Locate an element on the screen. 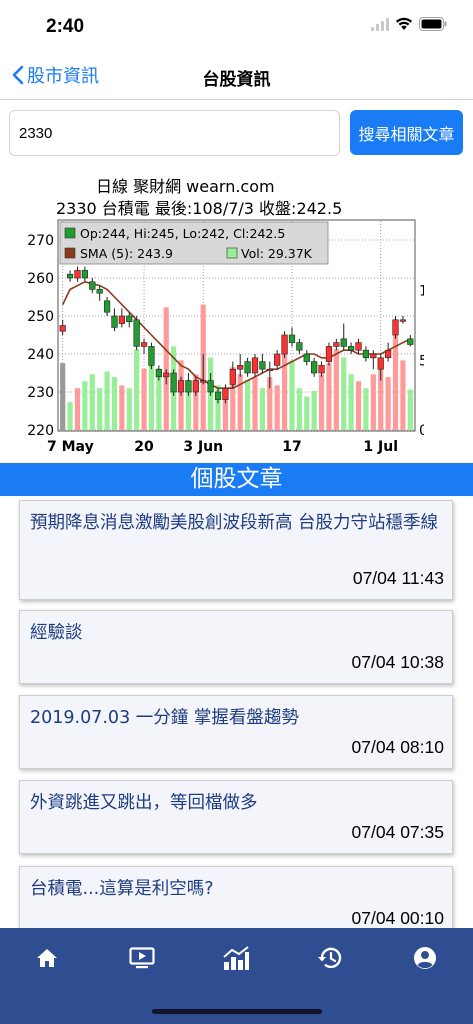 Image resolution: width=473 pixels, height=1024 pixels. article-card: 外資跳進又跳出，等回檔做多 07/04 07:35 is located at coordinates (236, 817).